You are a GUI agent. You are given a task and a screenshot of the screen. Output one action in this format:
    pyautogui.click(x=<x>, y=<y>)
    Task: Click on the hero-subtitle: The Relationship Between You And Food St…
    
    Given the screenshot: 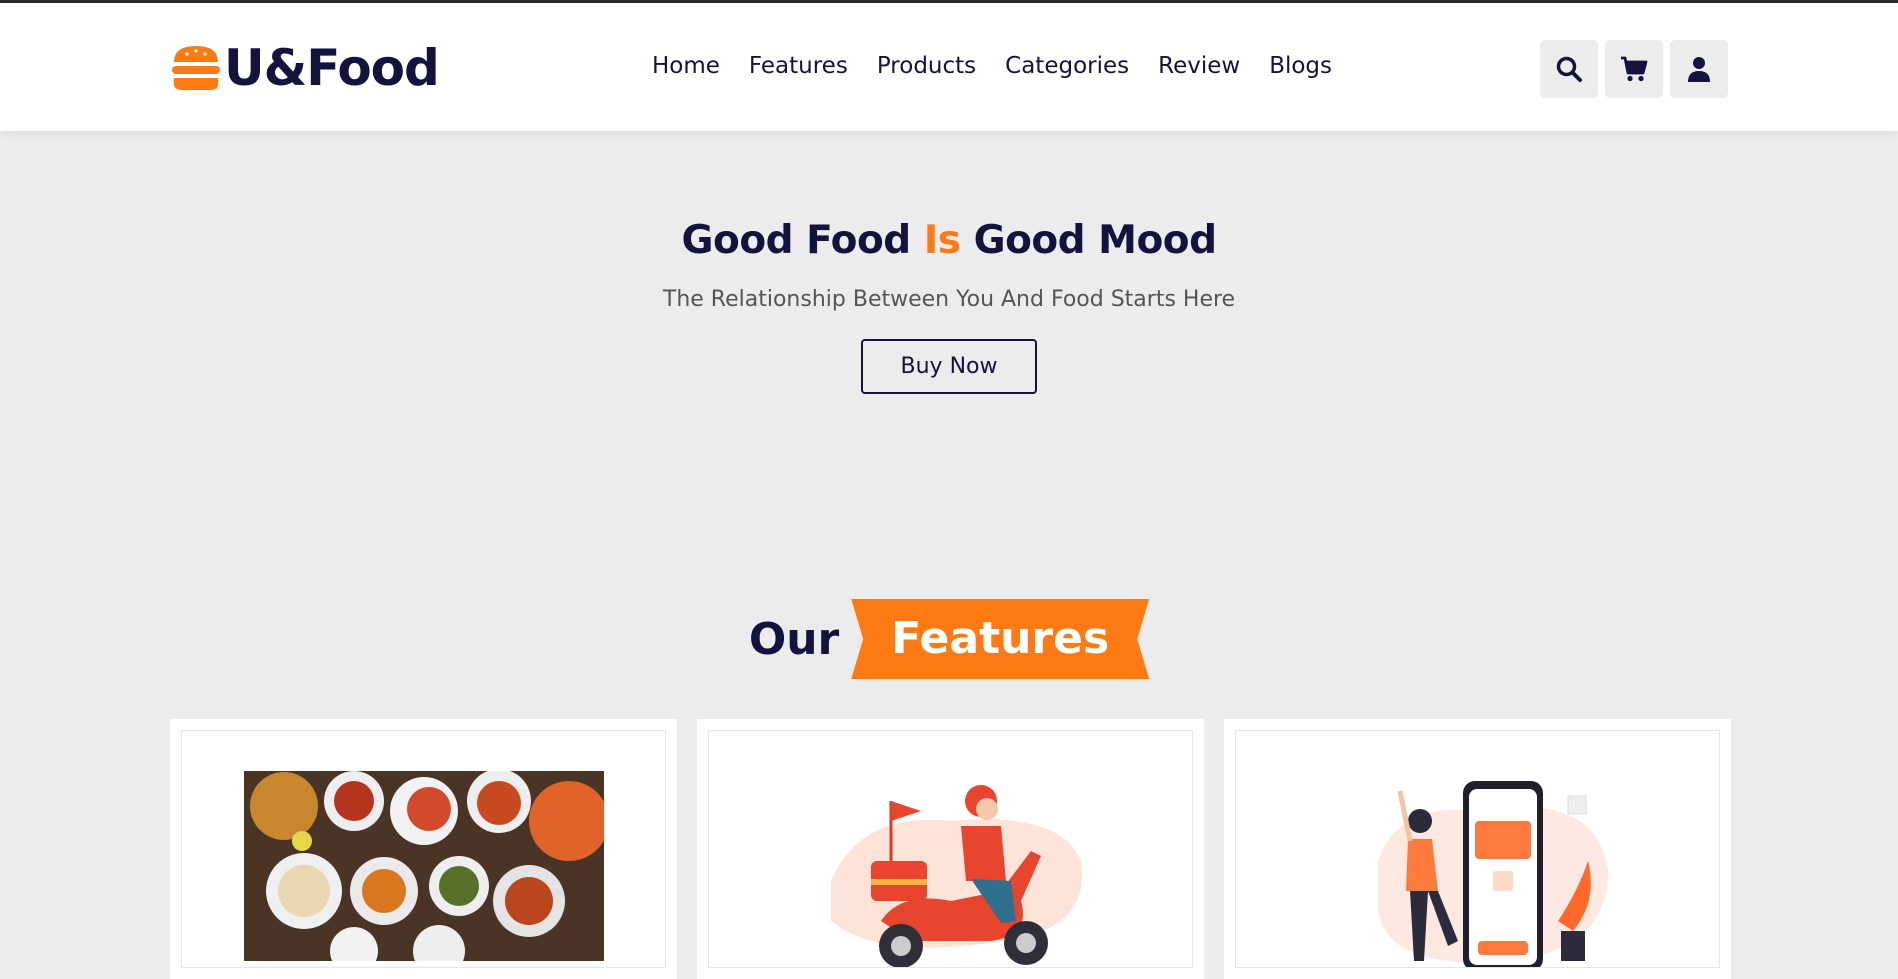 What is the action you would take?
    pyautogui.click(x=949, y=299)
    